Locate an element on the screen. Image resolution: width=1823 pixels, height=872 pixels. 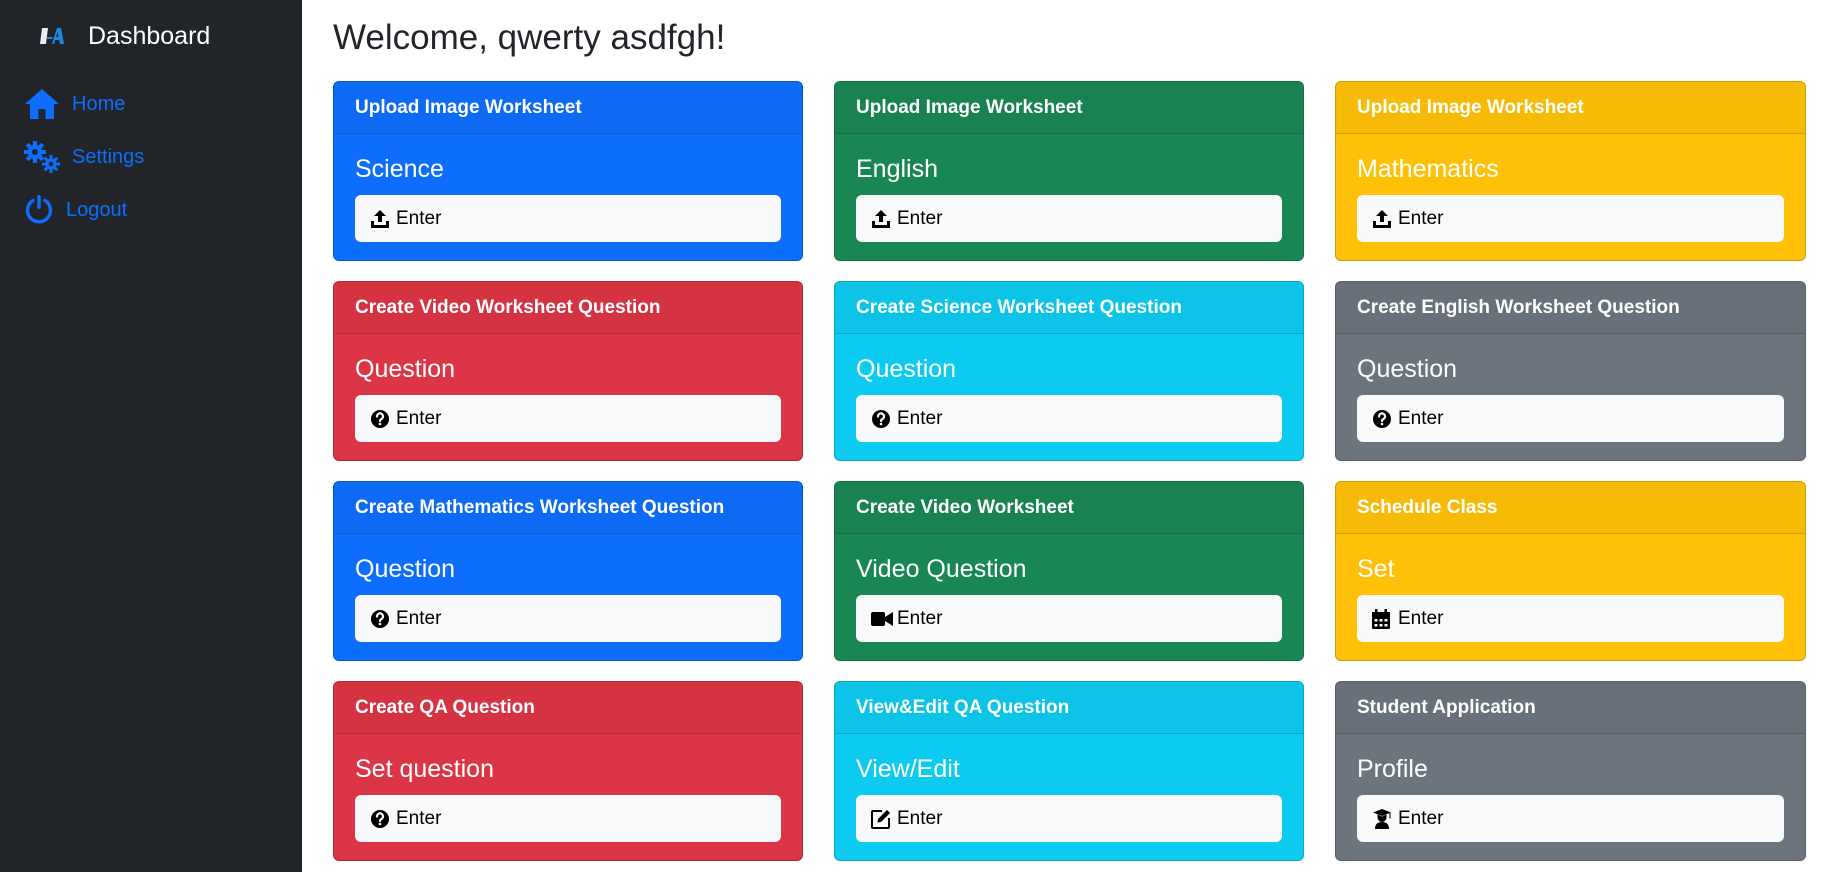
card-title: Profile is located at coordinates (1392, 769).